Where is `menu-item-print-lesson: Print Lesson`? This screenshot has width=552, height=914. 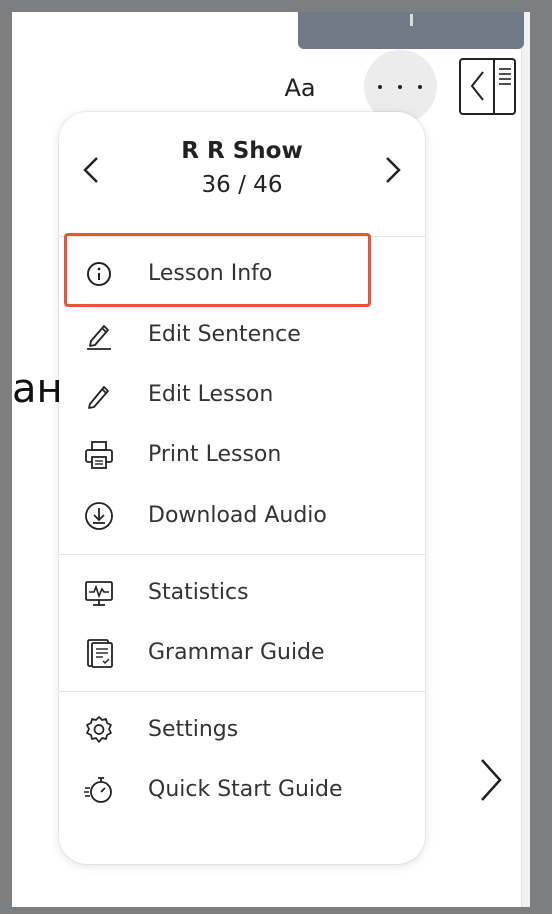
menu-item-print-lesson: Print Lesson is located at coordinates (217, 455).